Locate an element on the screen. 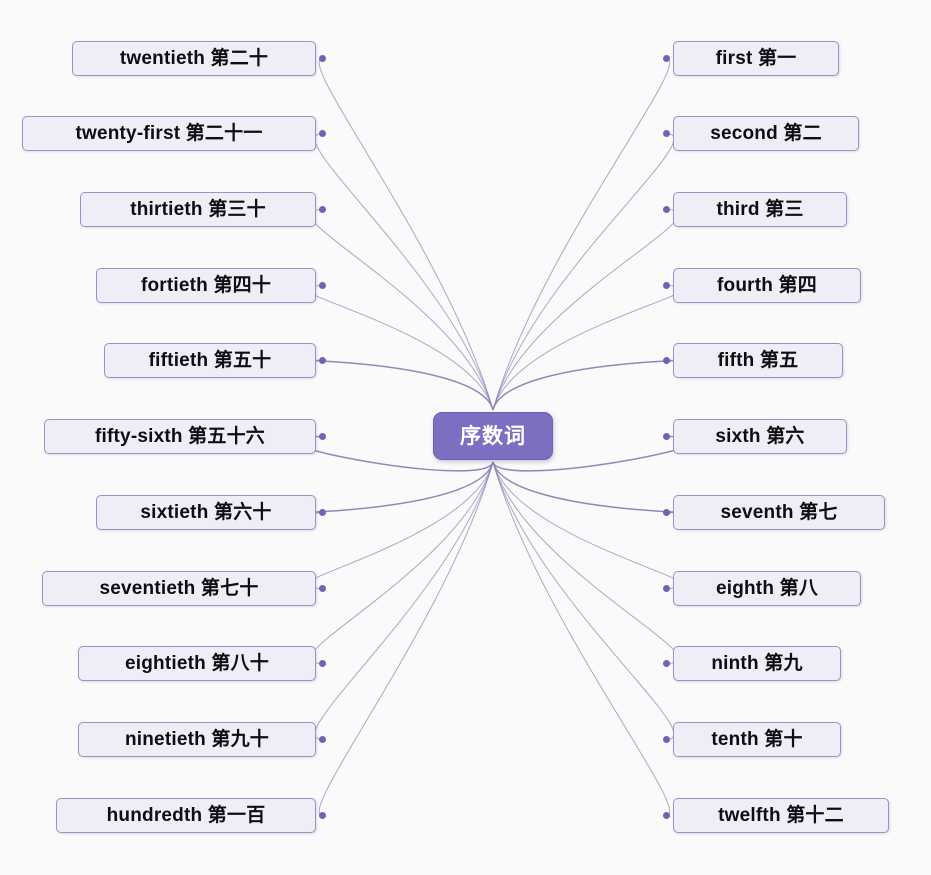 This screenshot has height=875, width=931. node-label: fortieth 第四十 is located at coordinates (206, 285).